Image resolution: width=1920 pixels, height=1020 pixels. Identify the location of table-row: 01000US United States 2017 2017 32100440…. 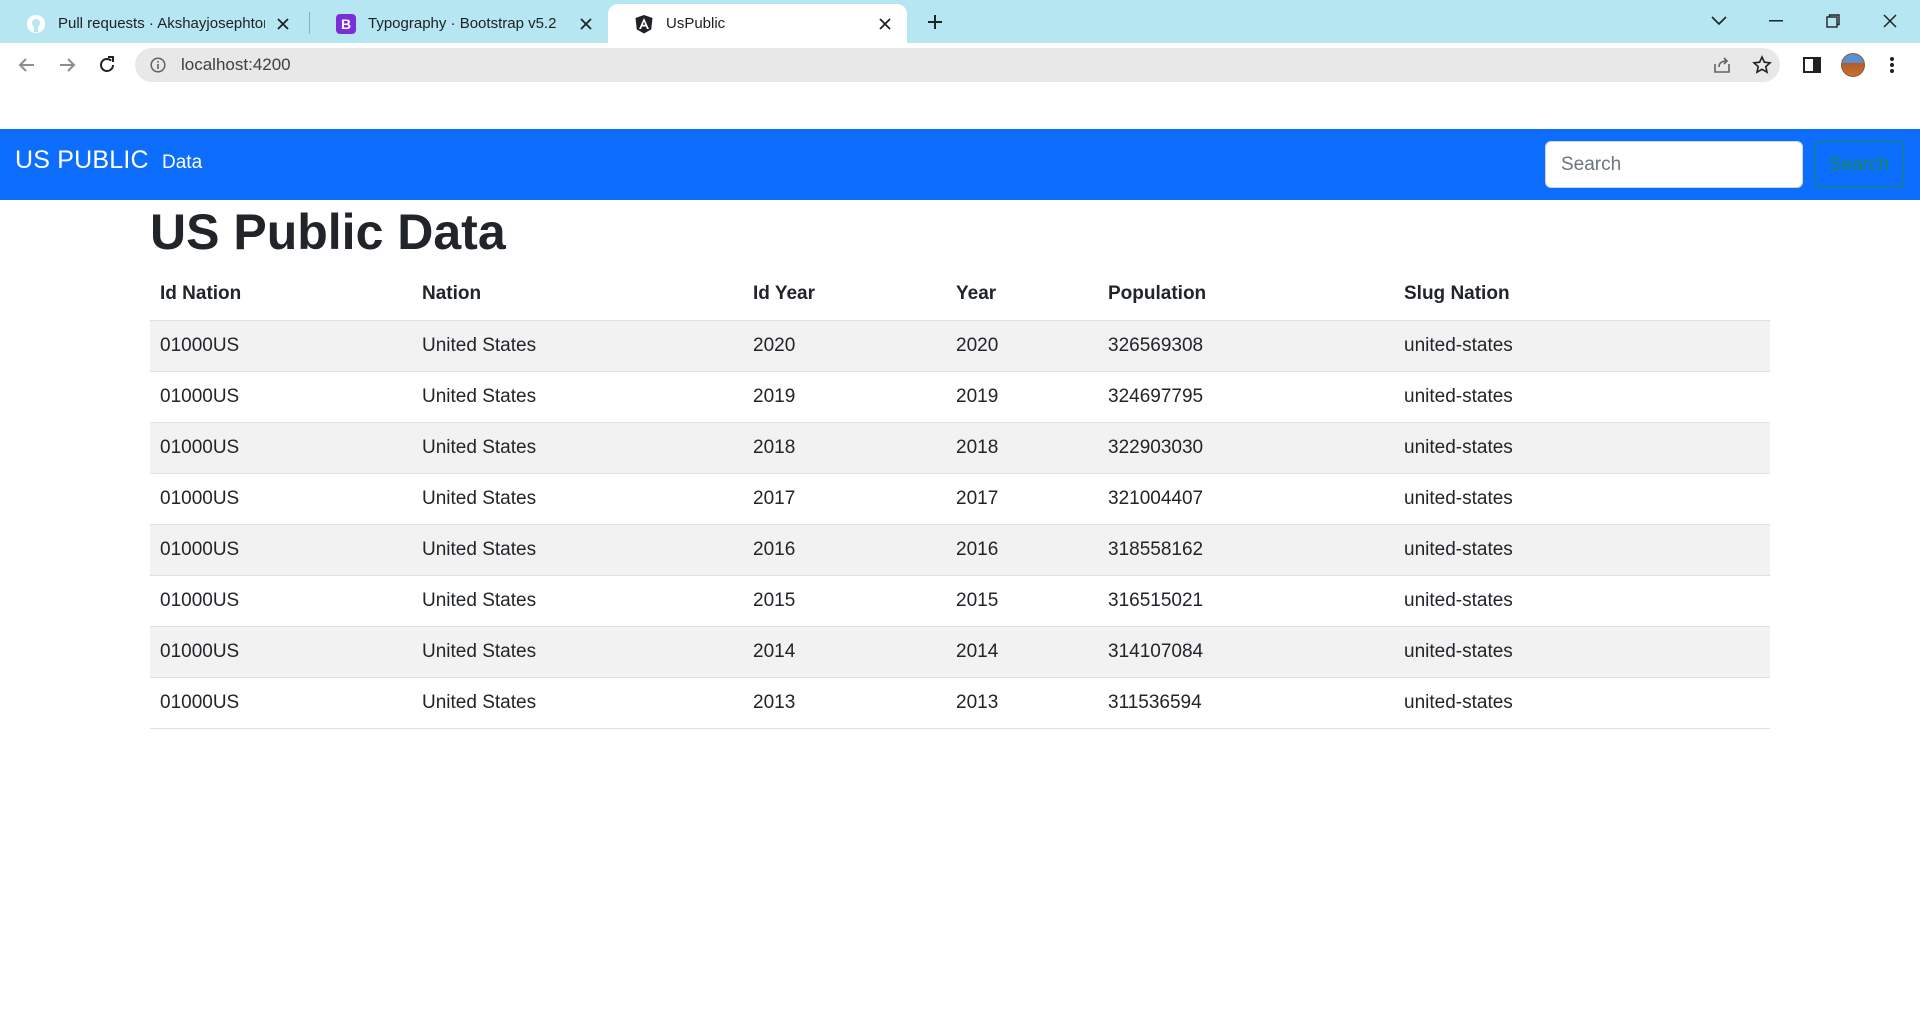
(960, 498).